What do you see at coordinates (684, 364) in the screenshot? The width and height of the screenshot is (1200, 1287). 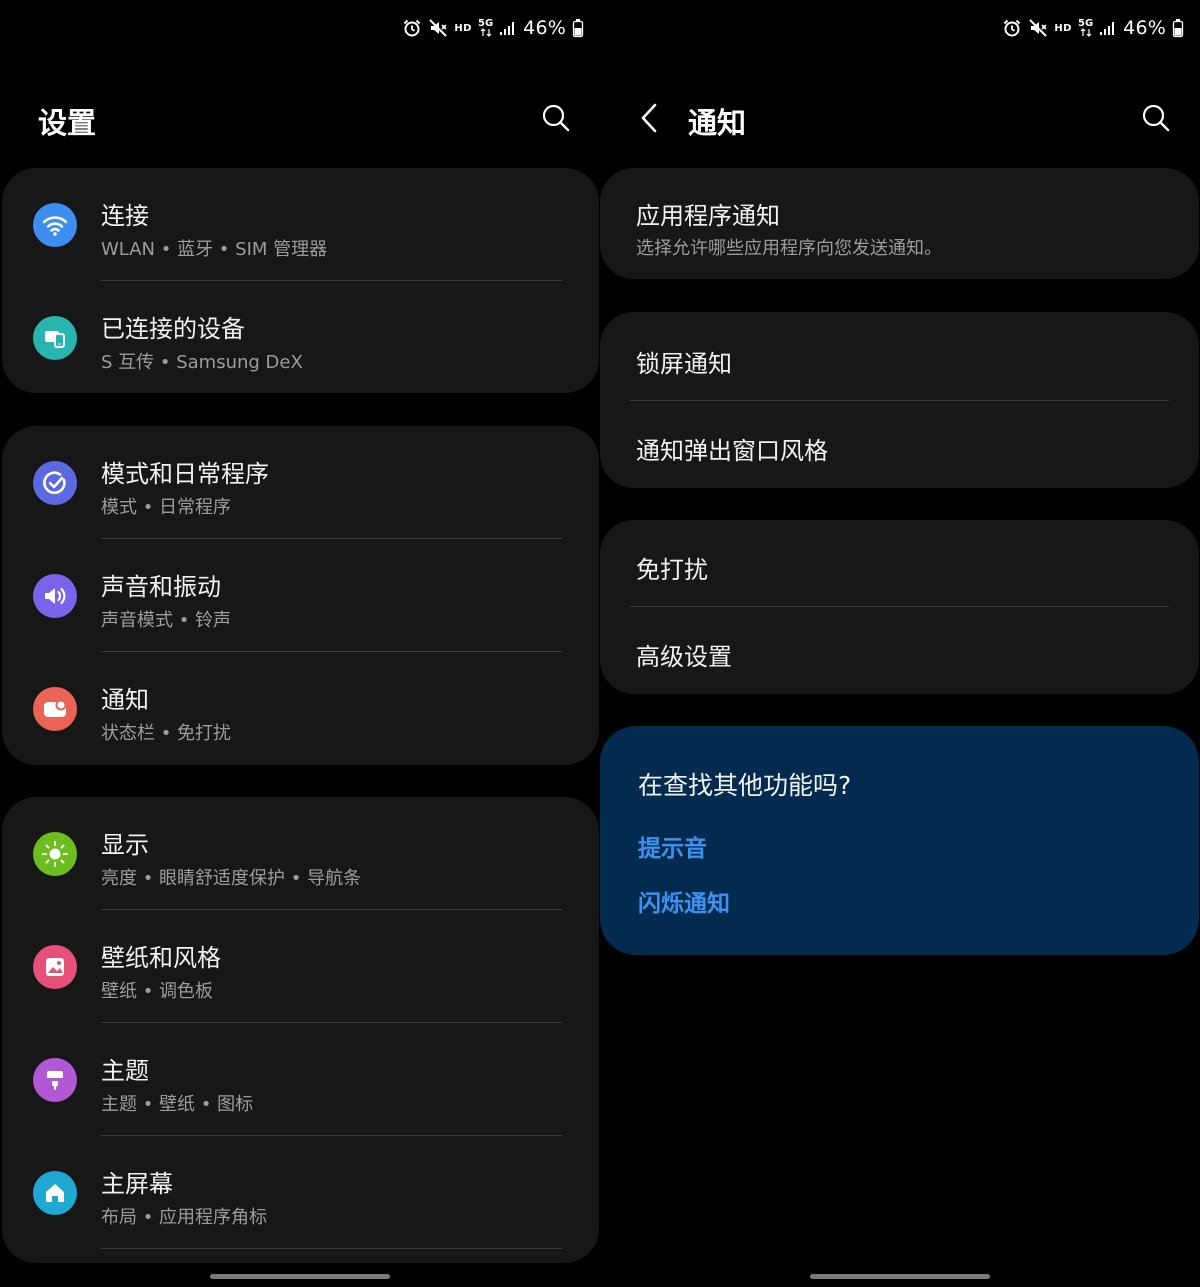 I see `list-item-label: 锁屏通知` at bounding box center [684, 364].